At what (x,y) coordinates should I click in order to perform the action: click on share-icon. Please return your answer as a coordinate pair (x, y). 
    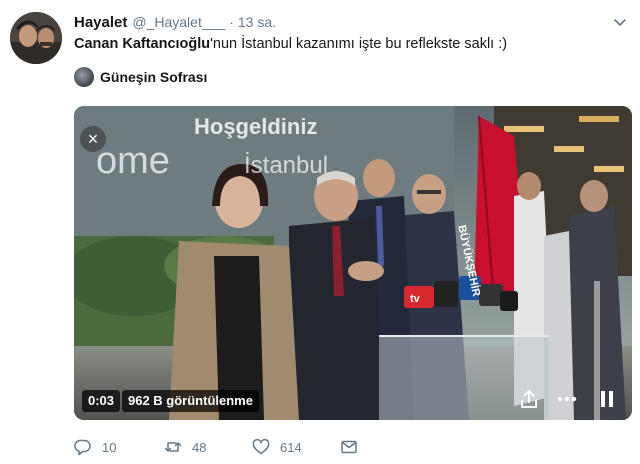
    Looking at the image, I should click on (529, 399).